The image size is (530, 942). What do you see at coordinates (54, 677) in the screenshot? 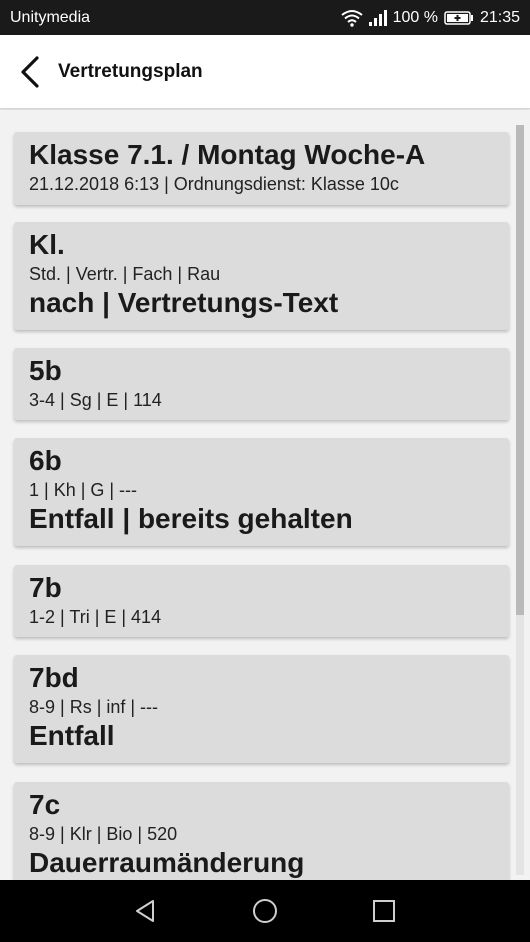
I see `entry-class: 7bd` at bounding box center [54, 677].